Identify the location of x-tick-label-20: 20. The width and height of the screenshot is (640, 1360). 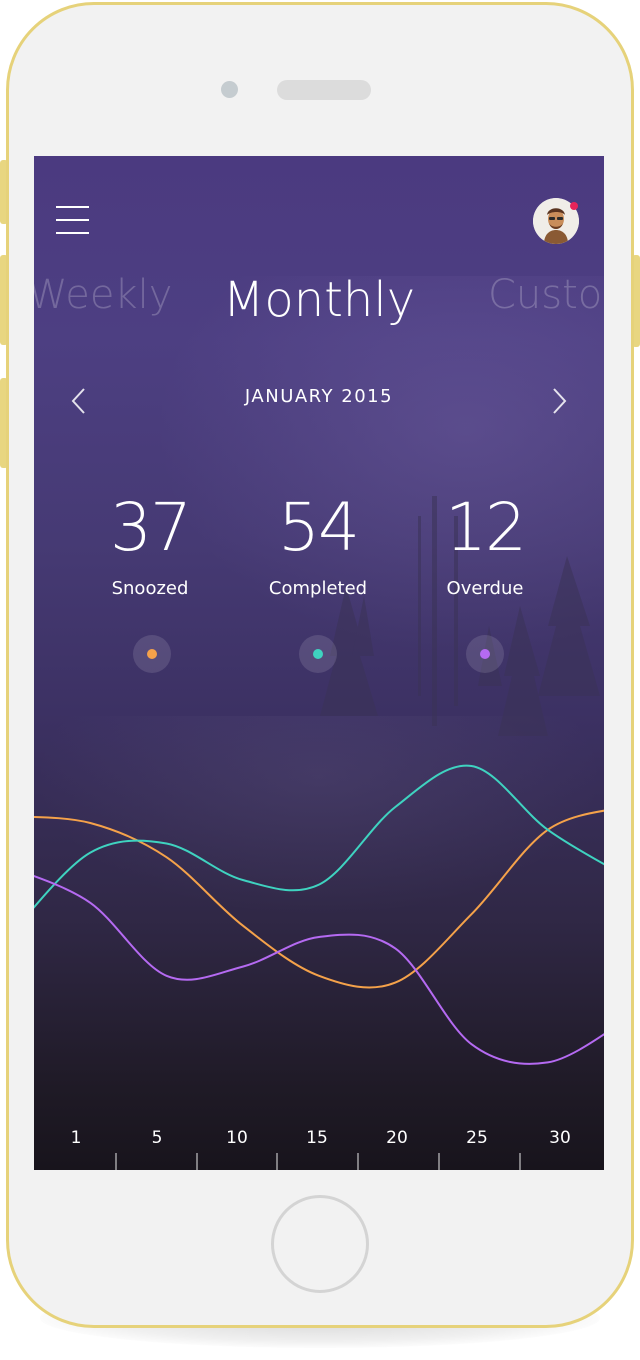
(397, 1138).